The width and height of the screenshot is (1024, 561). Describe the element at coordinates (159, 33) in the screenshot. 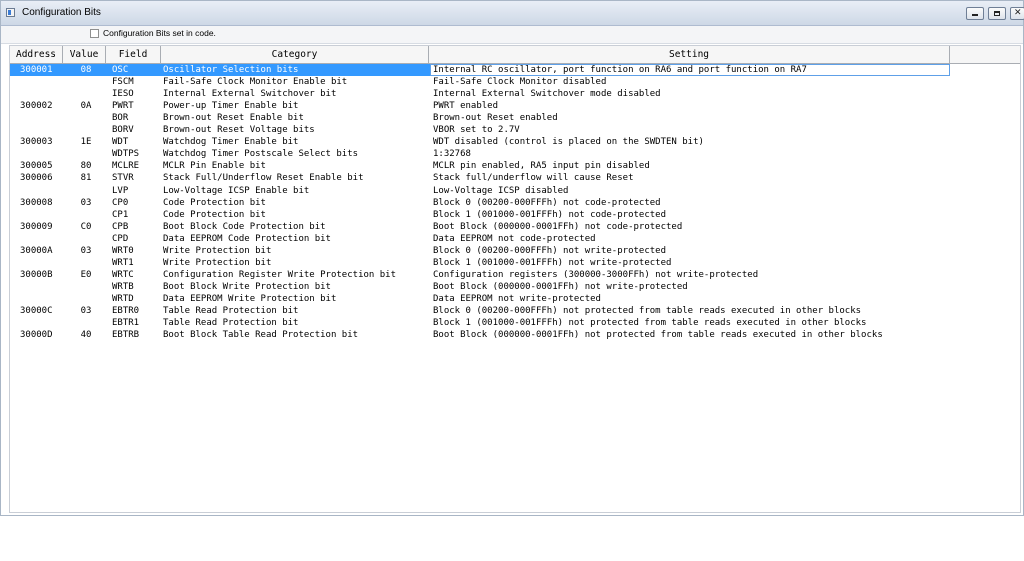

I see `config-bits-in-code-label: Configuration Bits set in code.` at that location.